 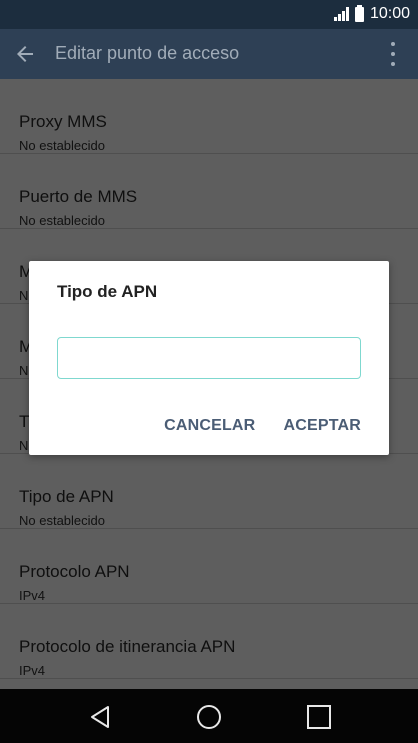 I want to click on list-item-protocolo-itinerancia: Protocolo de itinerancia APN IPv4, so click(x=209, y=641).